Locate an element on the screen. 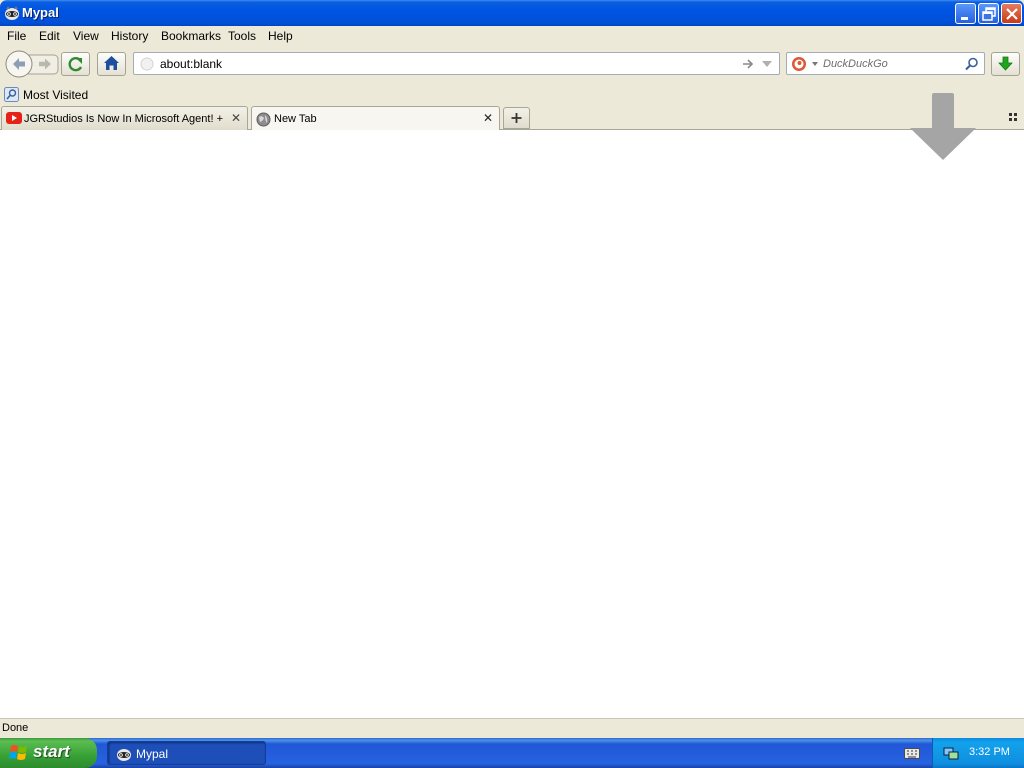 The image size is (1024, 768). taskbar: start Mypal 3:32 PM is located at coordinates (512, 753).